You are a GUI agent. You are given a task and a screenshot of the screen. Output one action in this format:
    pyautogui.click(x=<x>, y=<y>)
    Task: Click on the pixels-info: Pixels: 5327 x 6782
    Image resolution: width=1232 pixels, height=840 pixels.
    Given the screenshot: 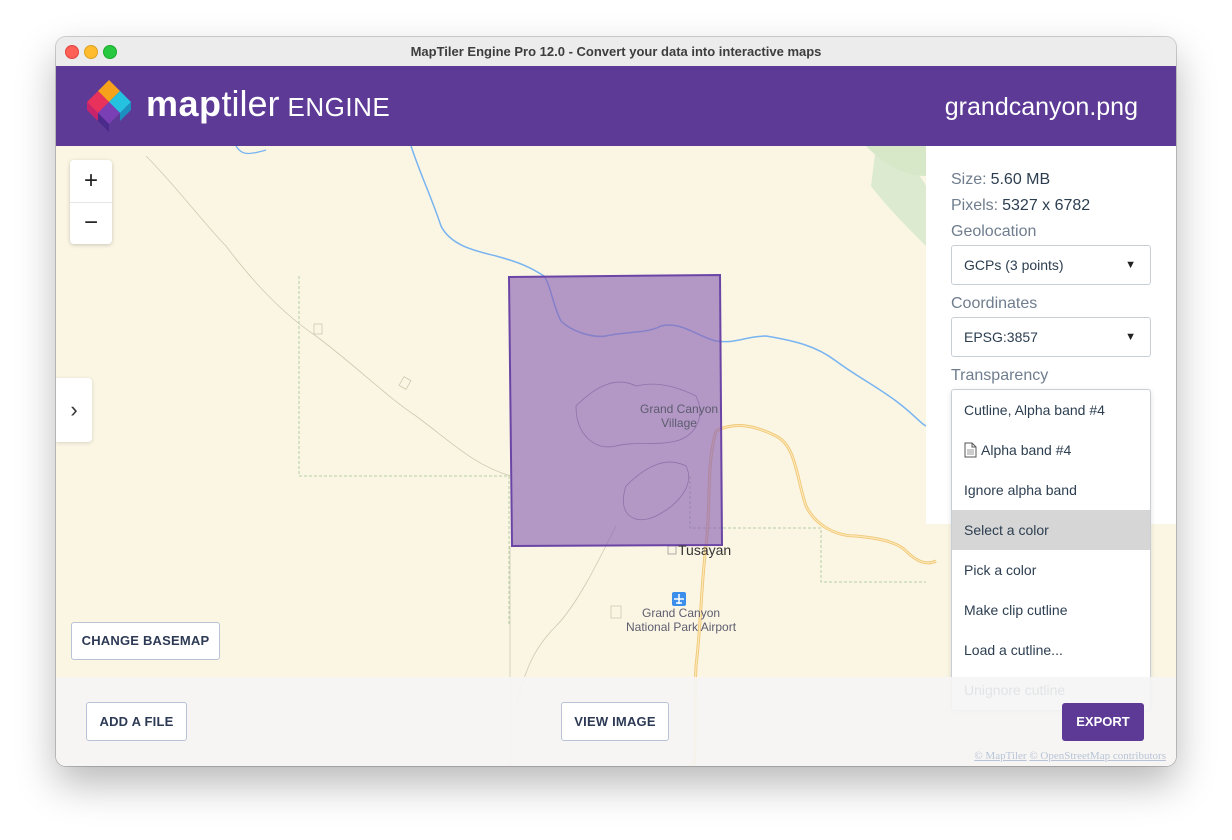 What is the action you would take?
    pyautogui.click(x=1020, y=206)
    